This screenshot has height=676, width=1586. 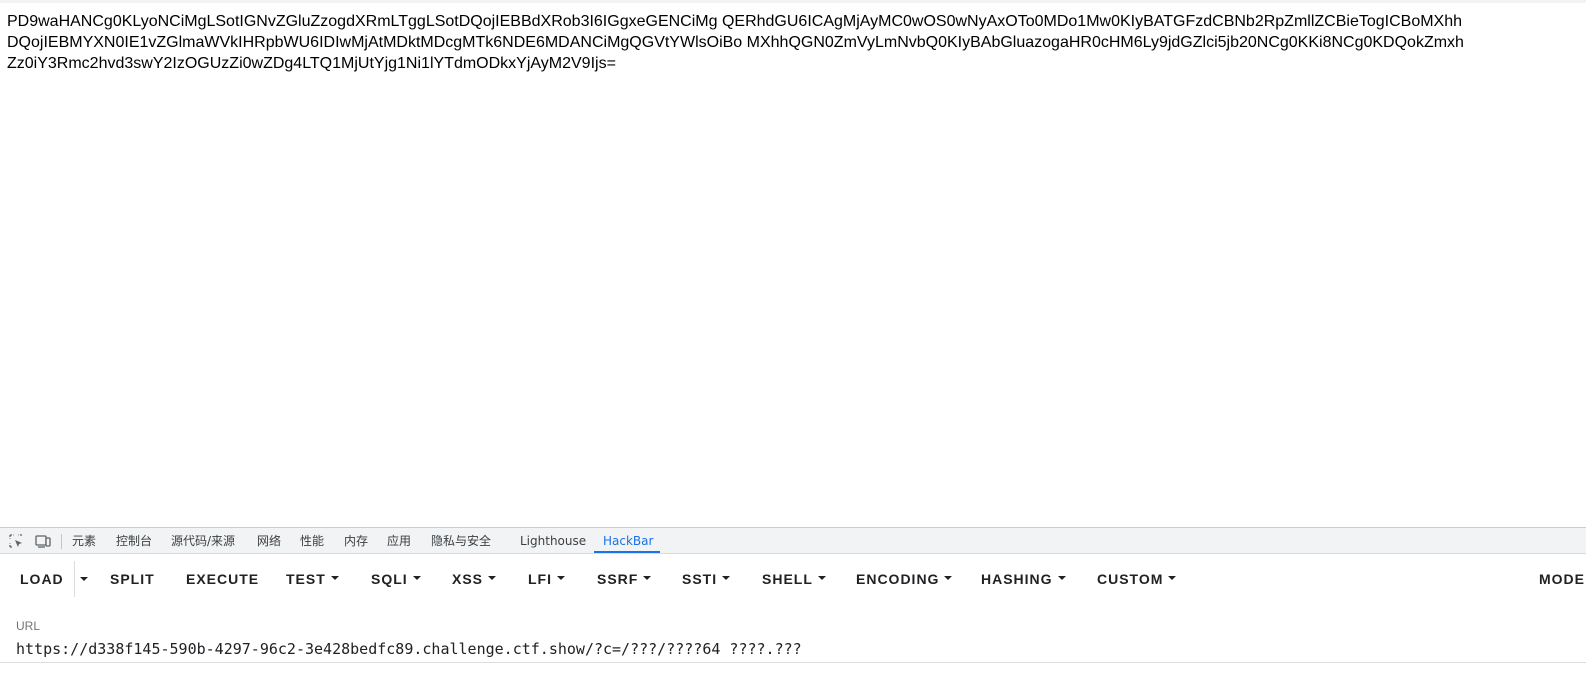 What do you see at coordinates (553, 541) in the screenshot?
I see `tab-lighthouse: Lighthouse` at bounding box center [553, 541].